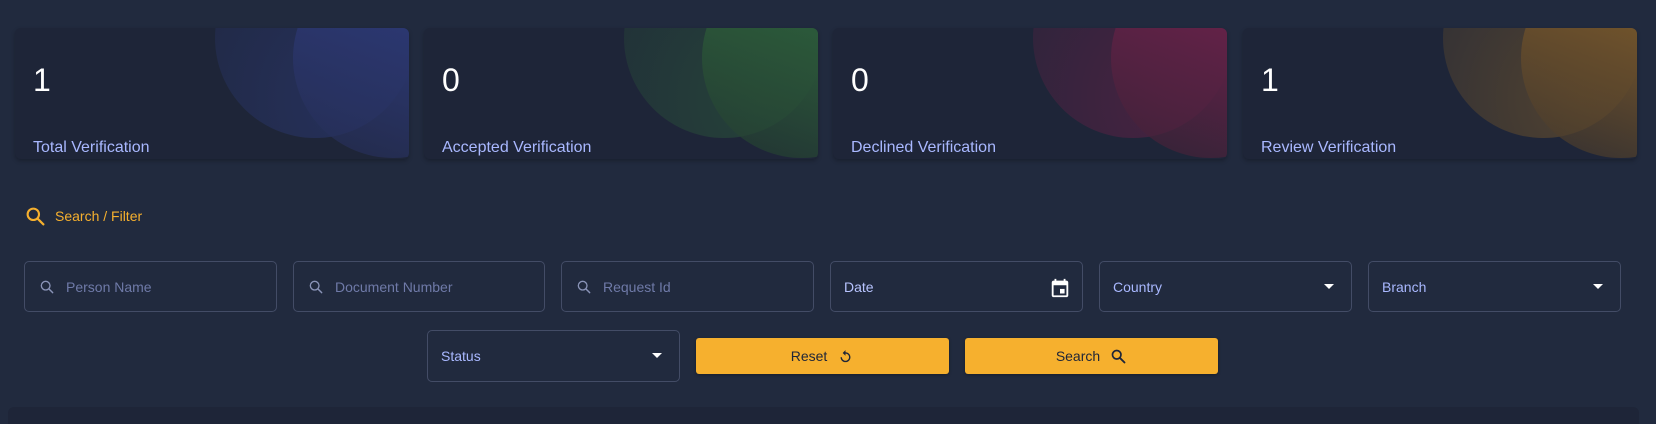 The image size is (1656, 424). I want to click on stat-card-declined: 0 Declined Verification, so click(1030, 93).